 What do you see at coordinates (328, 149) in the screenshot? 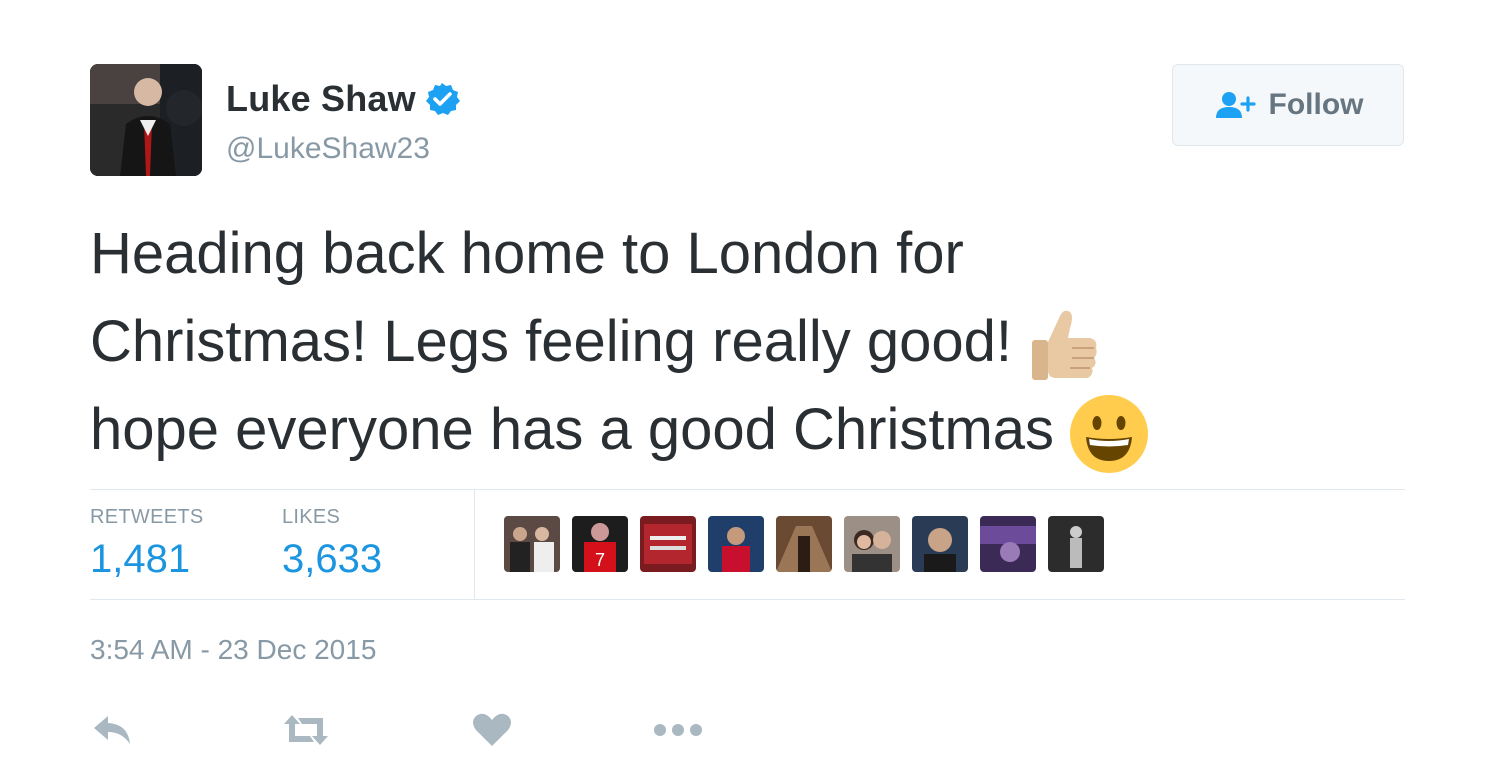
I see `user-handle: @LukeShaw23` at bounding box center [328, 149].